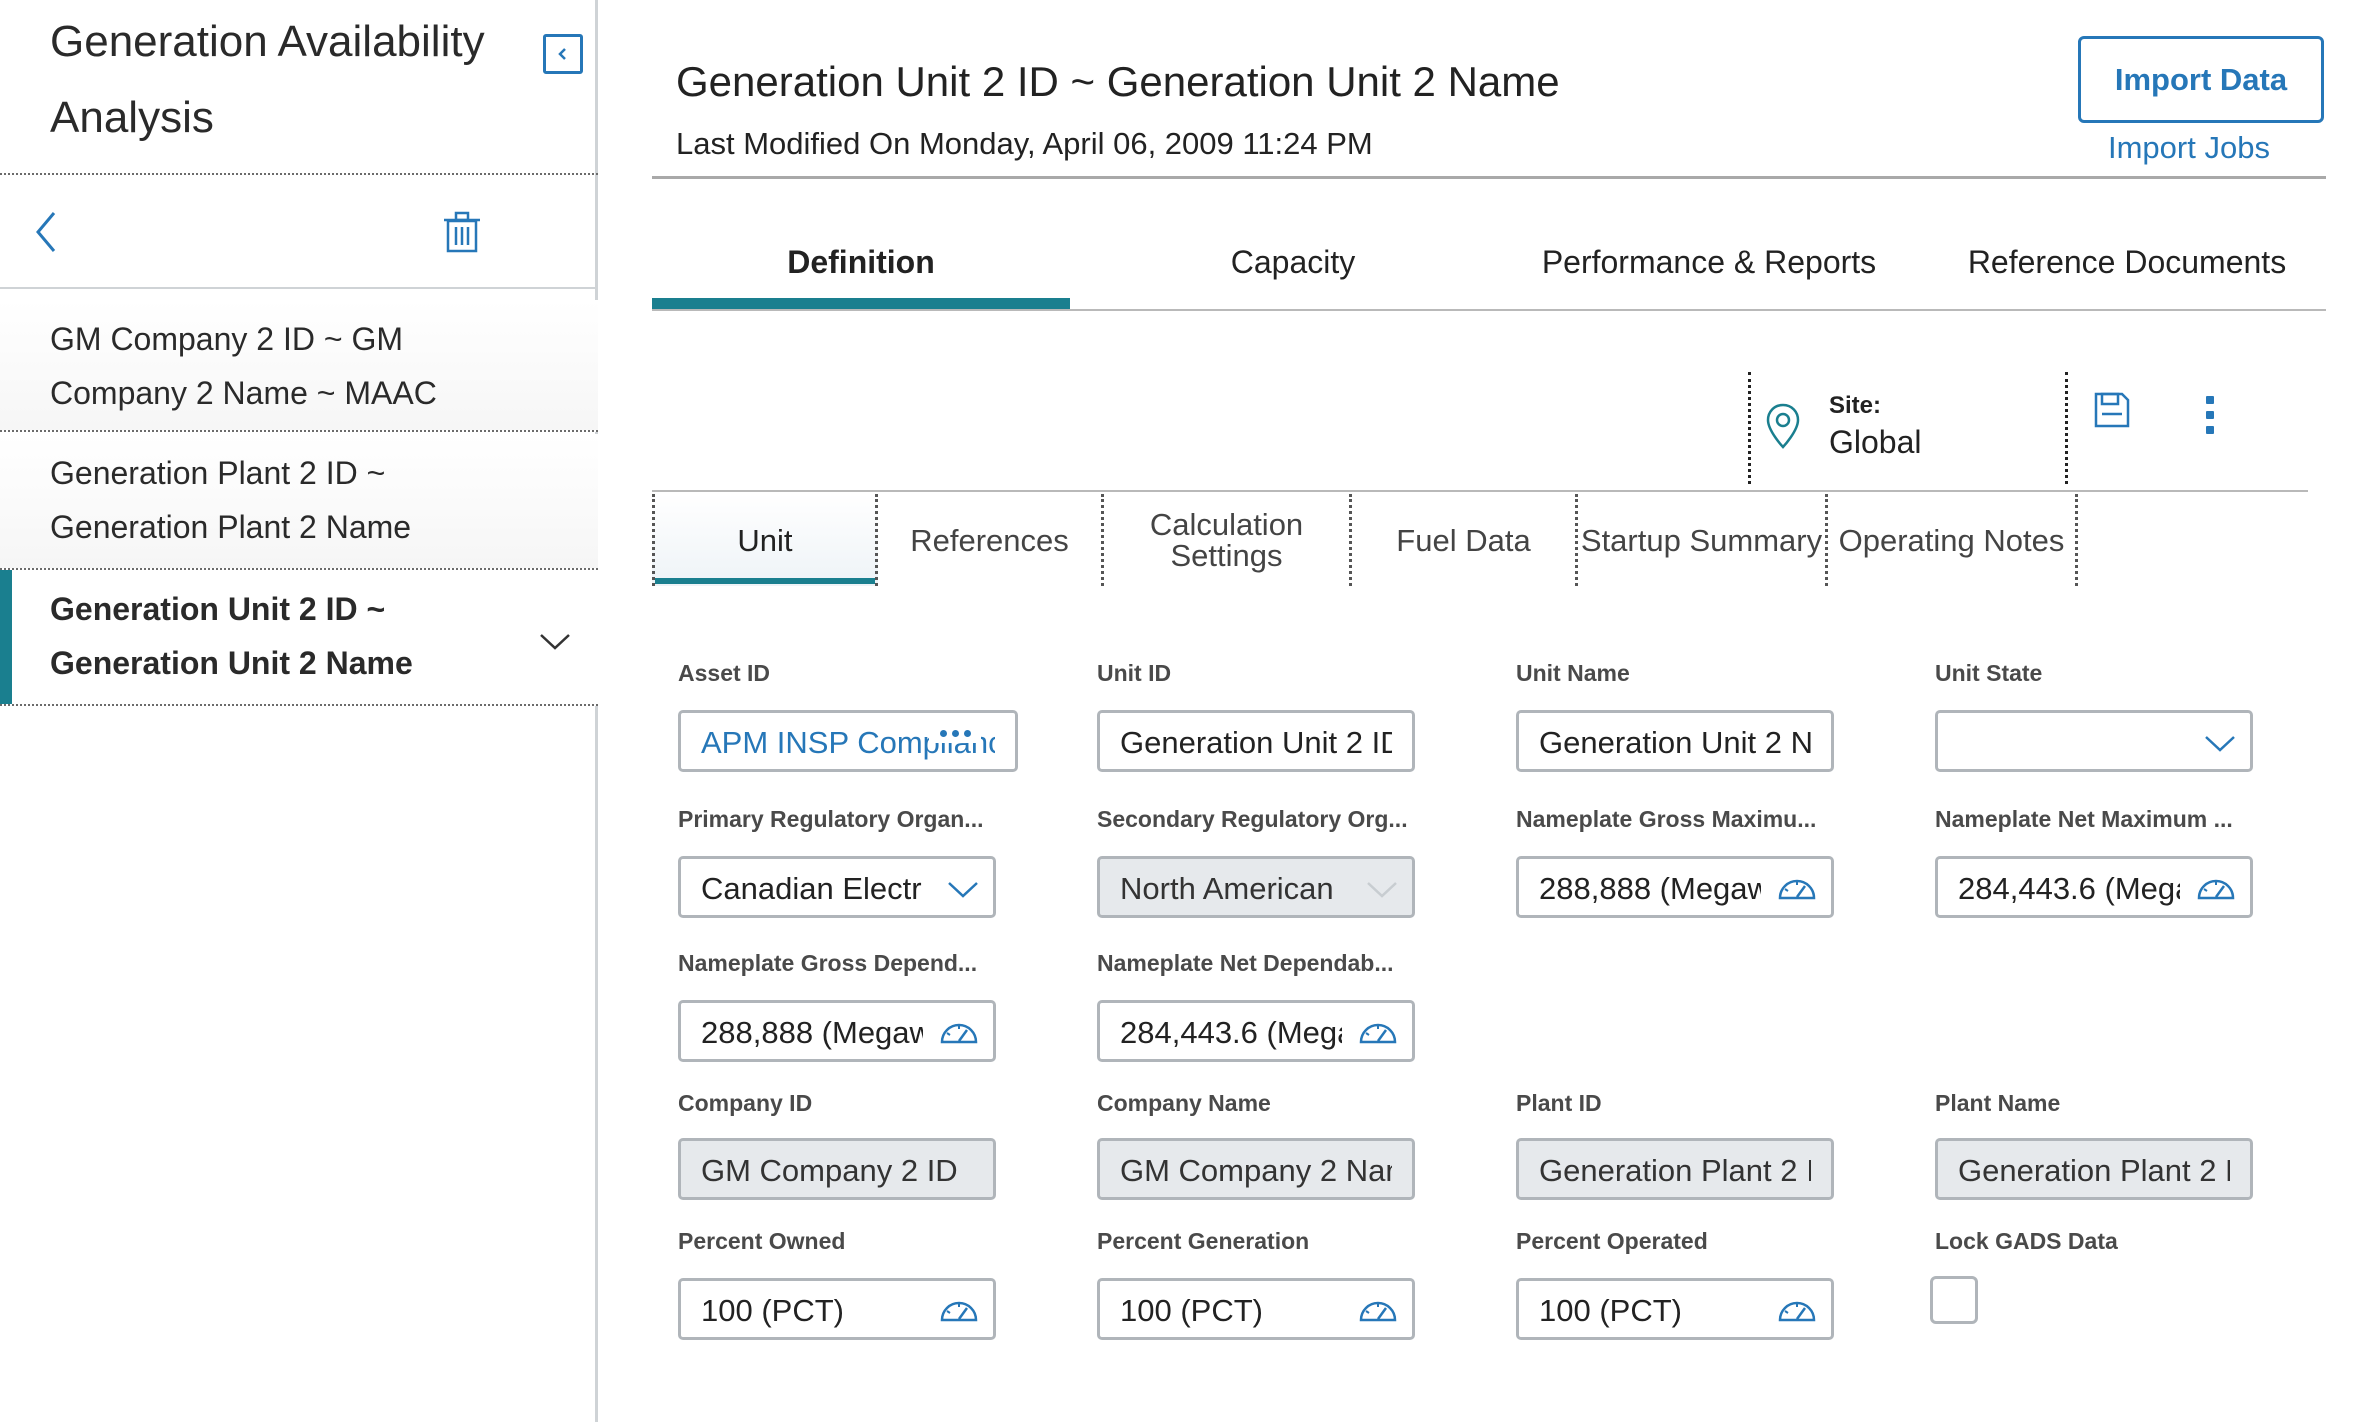  I want to click on asset-id-label: Asset ID, so click(724, 673).